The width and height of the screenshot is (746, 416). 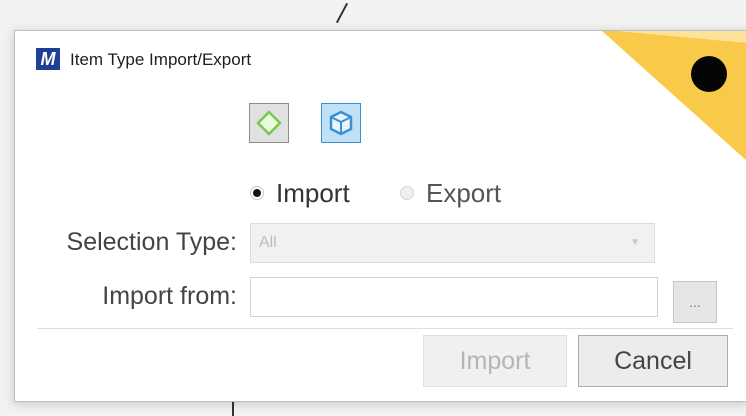 What do you see at coordinates (454, 297) in the screenshot?
I see `import-from-input` at bounding box center [454, 297].